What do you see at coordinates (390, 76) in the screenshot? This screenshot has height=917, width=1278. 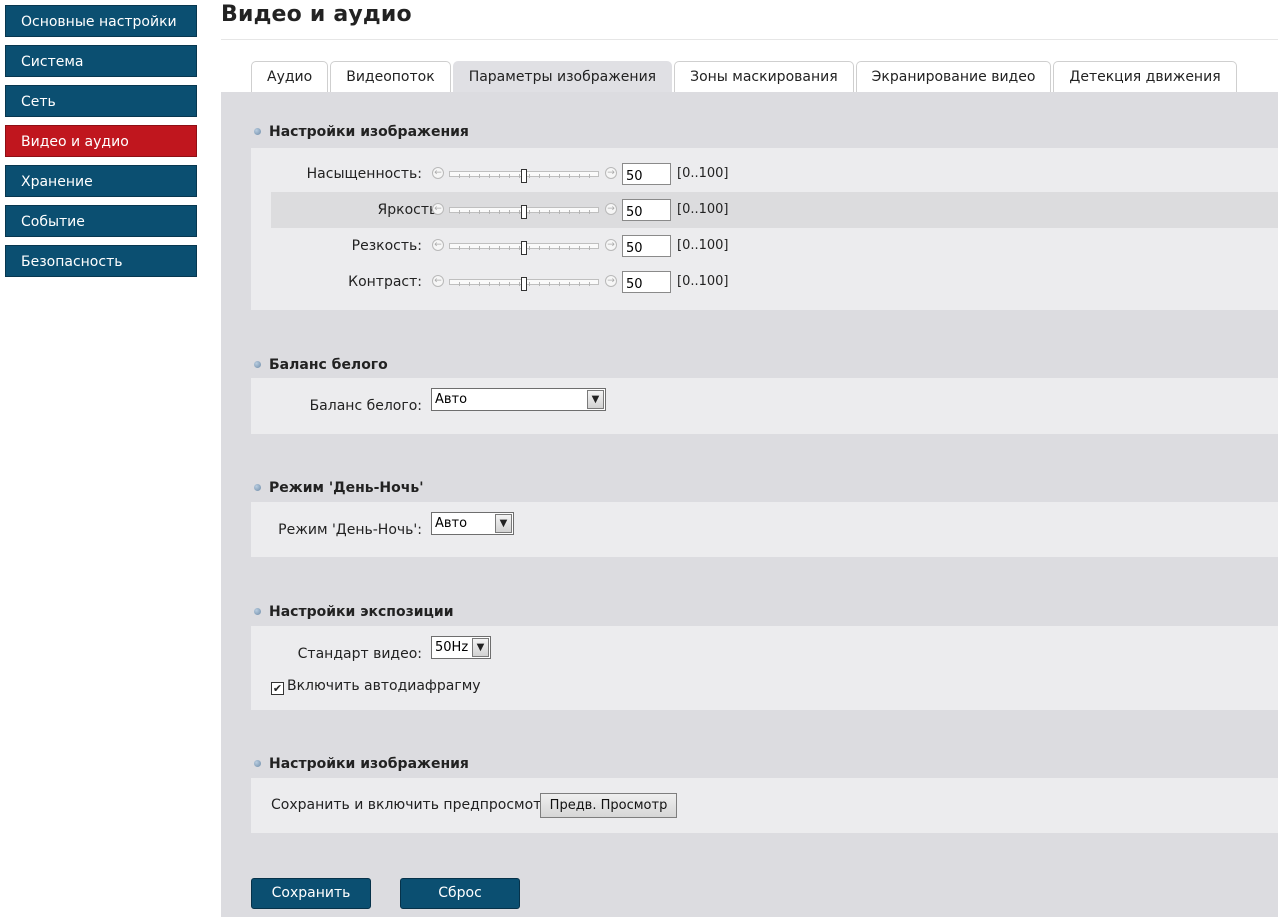 I see `tab-video-stream: Видеопоток` at bounding box center [390, 76].